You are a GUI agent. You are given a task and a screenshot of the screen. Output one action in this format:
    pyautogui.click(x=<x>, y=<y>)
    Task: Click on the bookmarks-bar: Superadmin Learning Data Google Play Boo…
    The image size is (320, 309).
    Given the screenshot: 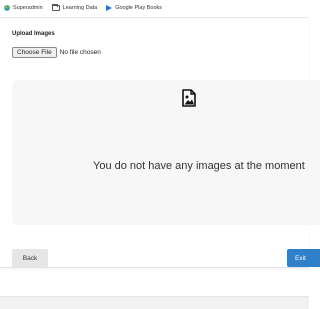 What is the action you would take?
    pyautogui.click(x=154, y=8)
    